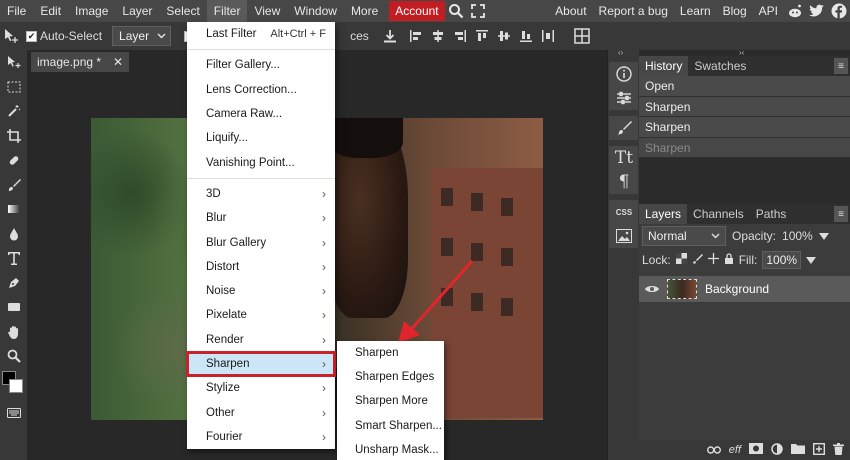 The height and width of the screenshot is (460, 850). I want to click on menu-item-blur-gallery: Blur Gallery ›, so click(261, 242).